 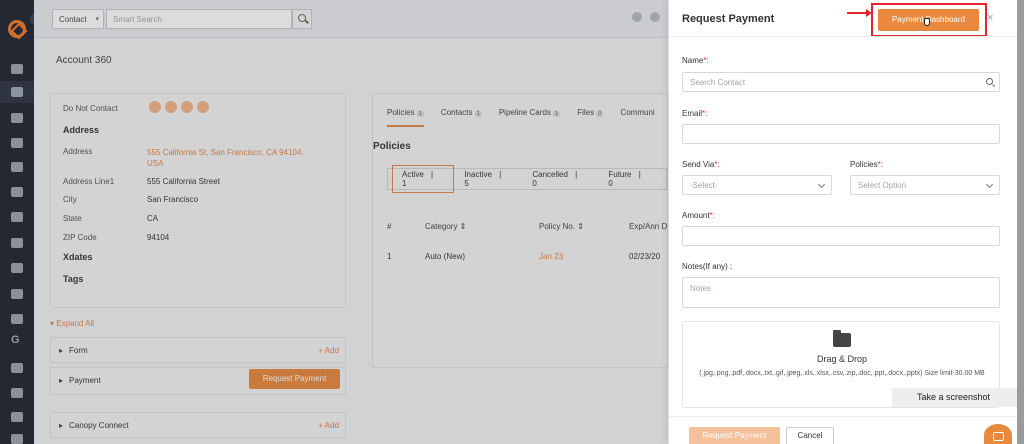 What do you see at coordinates (843, 36) in the screenshot?
I see `modal-header-divider` at bounding box center [843, 36].